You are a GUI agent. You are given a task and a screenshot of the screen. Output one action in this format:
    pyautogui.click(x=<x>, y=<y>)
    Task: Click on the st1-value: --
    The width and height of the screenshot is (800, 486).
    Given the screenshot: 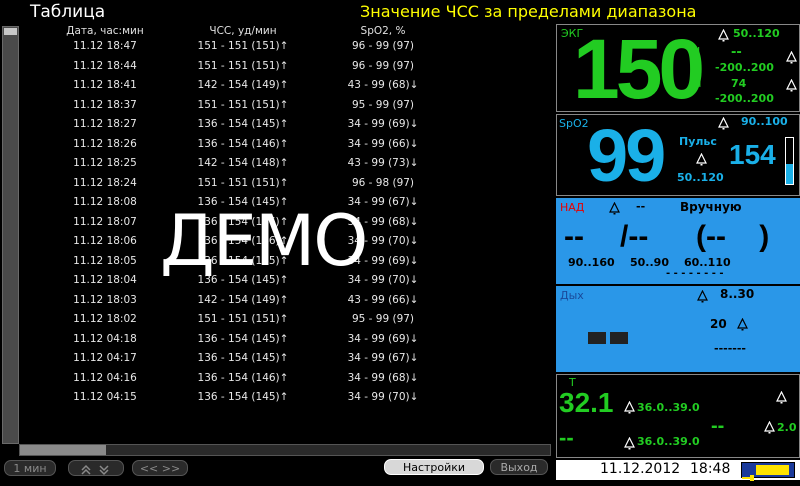 What is the action you would take?
    pyautogui.click(x=736, y=52)
    